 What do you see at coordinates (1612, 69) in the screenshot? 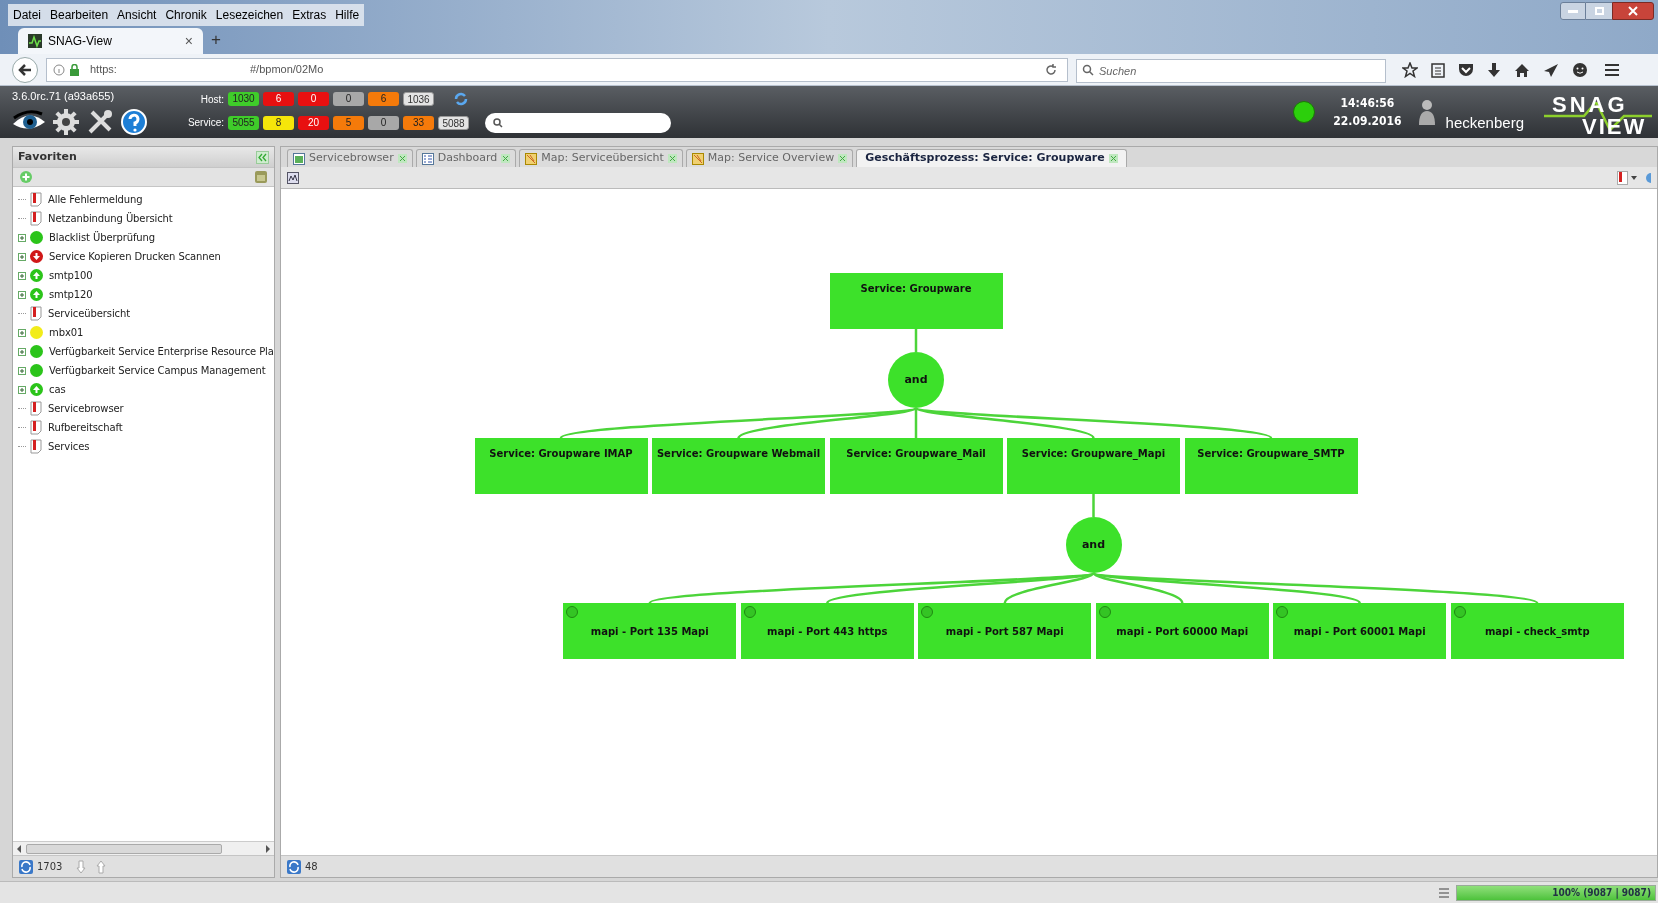
I see `menu-icon` at bounding box center [1612, 69].